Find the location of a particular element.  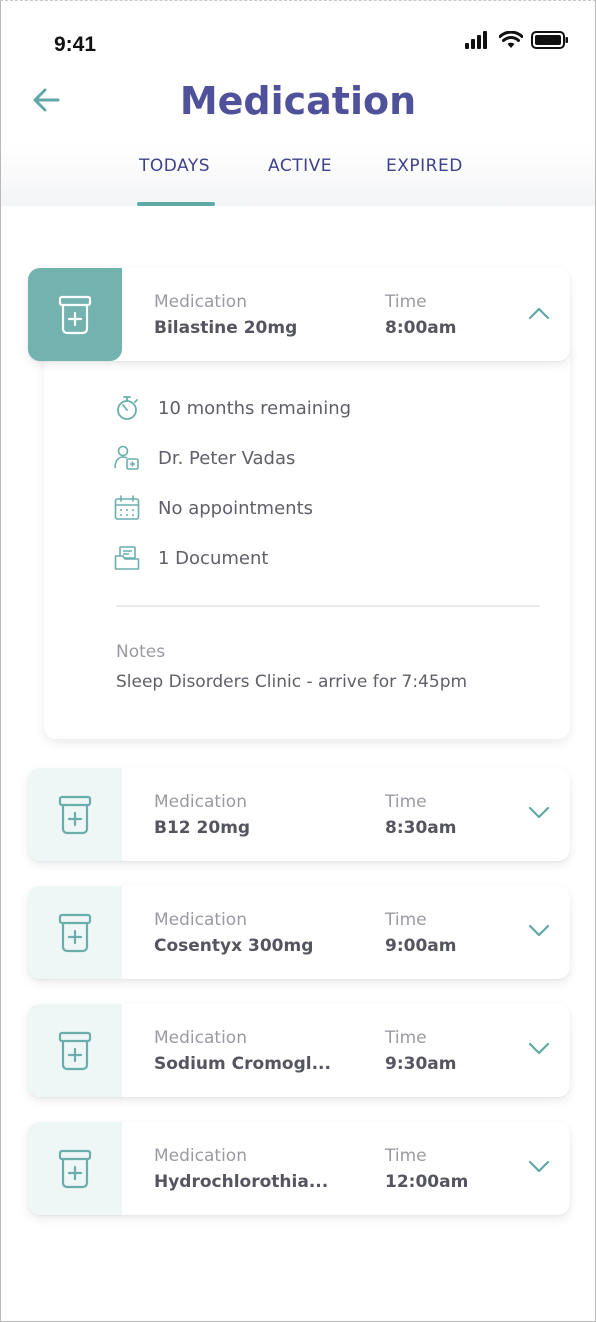

status-time: 9:41 is located at coordinates (75, 44).